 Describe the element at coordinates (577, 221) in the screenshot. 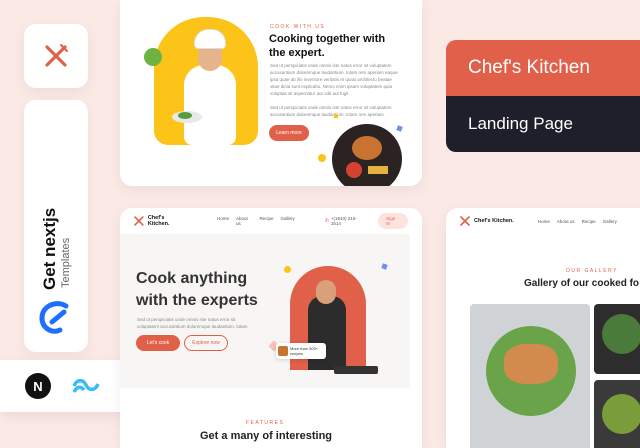

I see `gallery-nav-links: Home About us Recipe Gallery` at that location.